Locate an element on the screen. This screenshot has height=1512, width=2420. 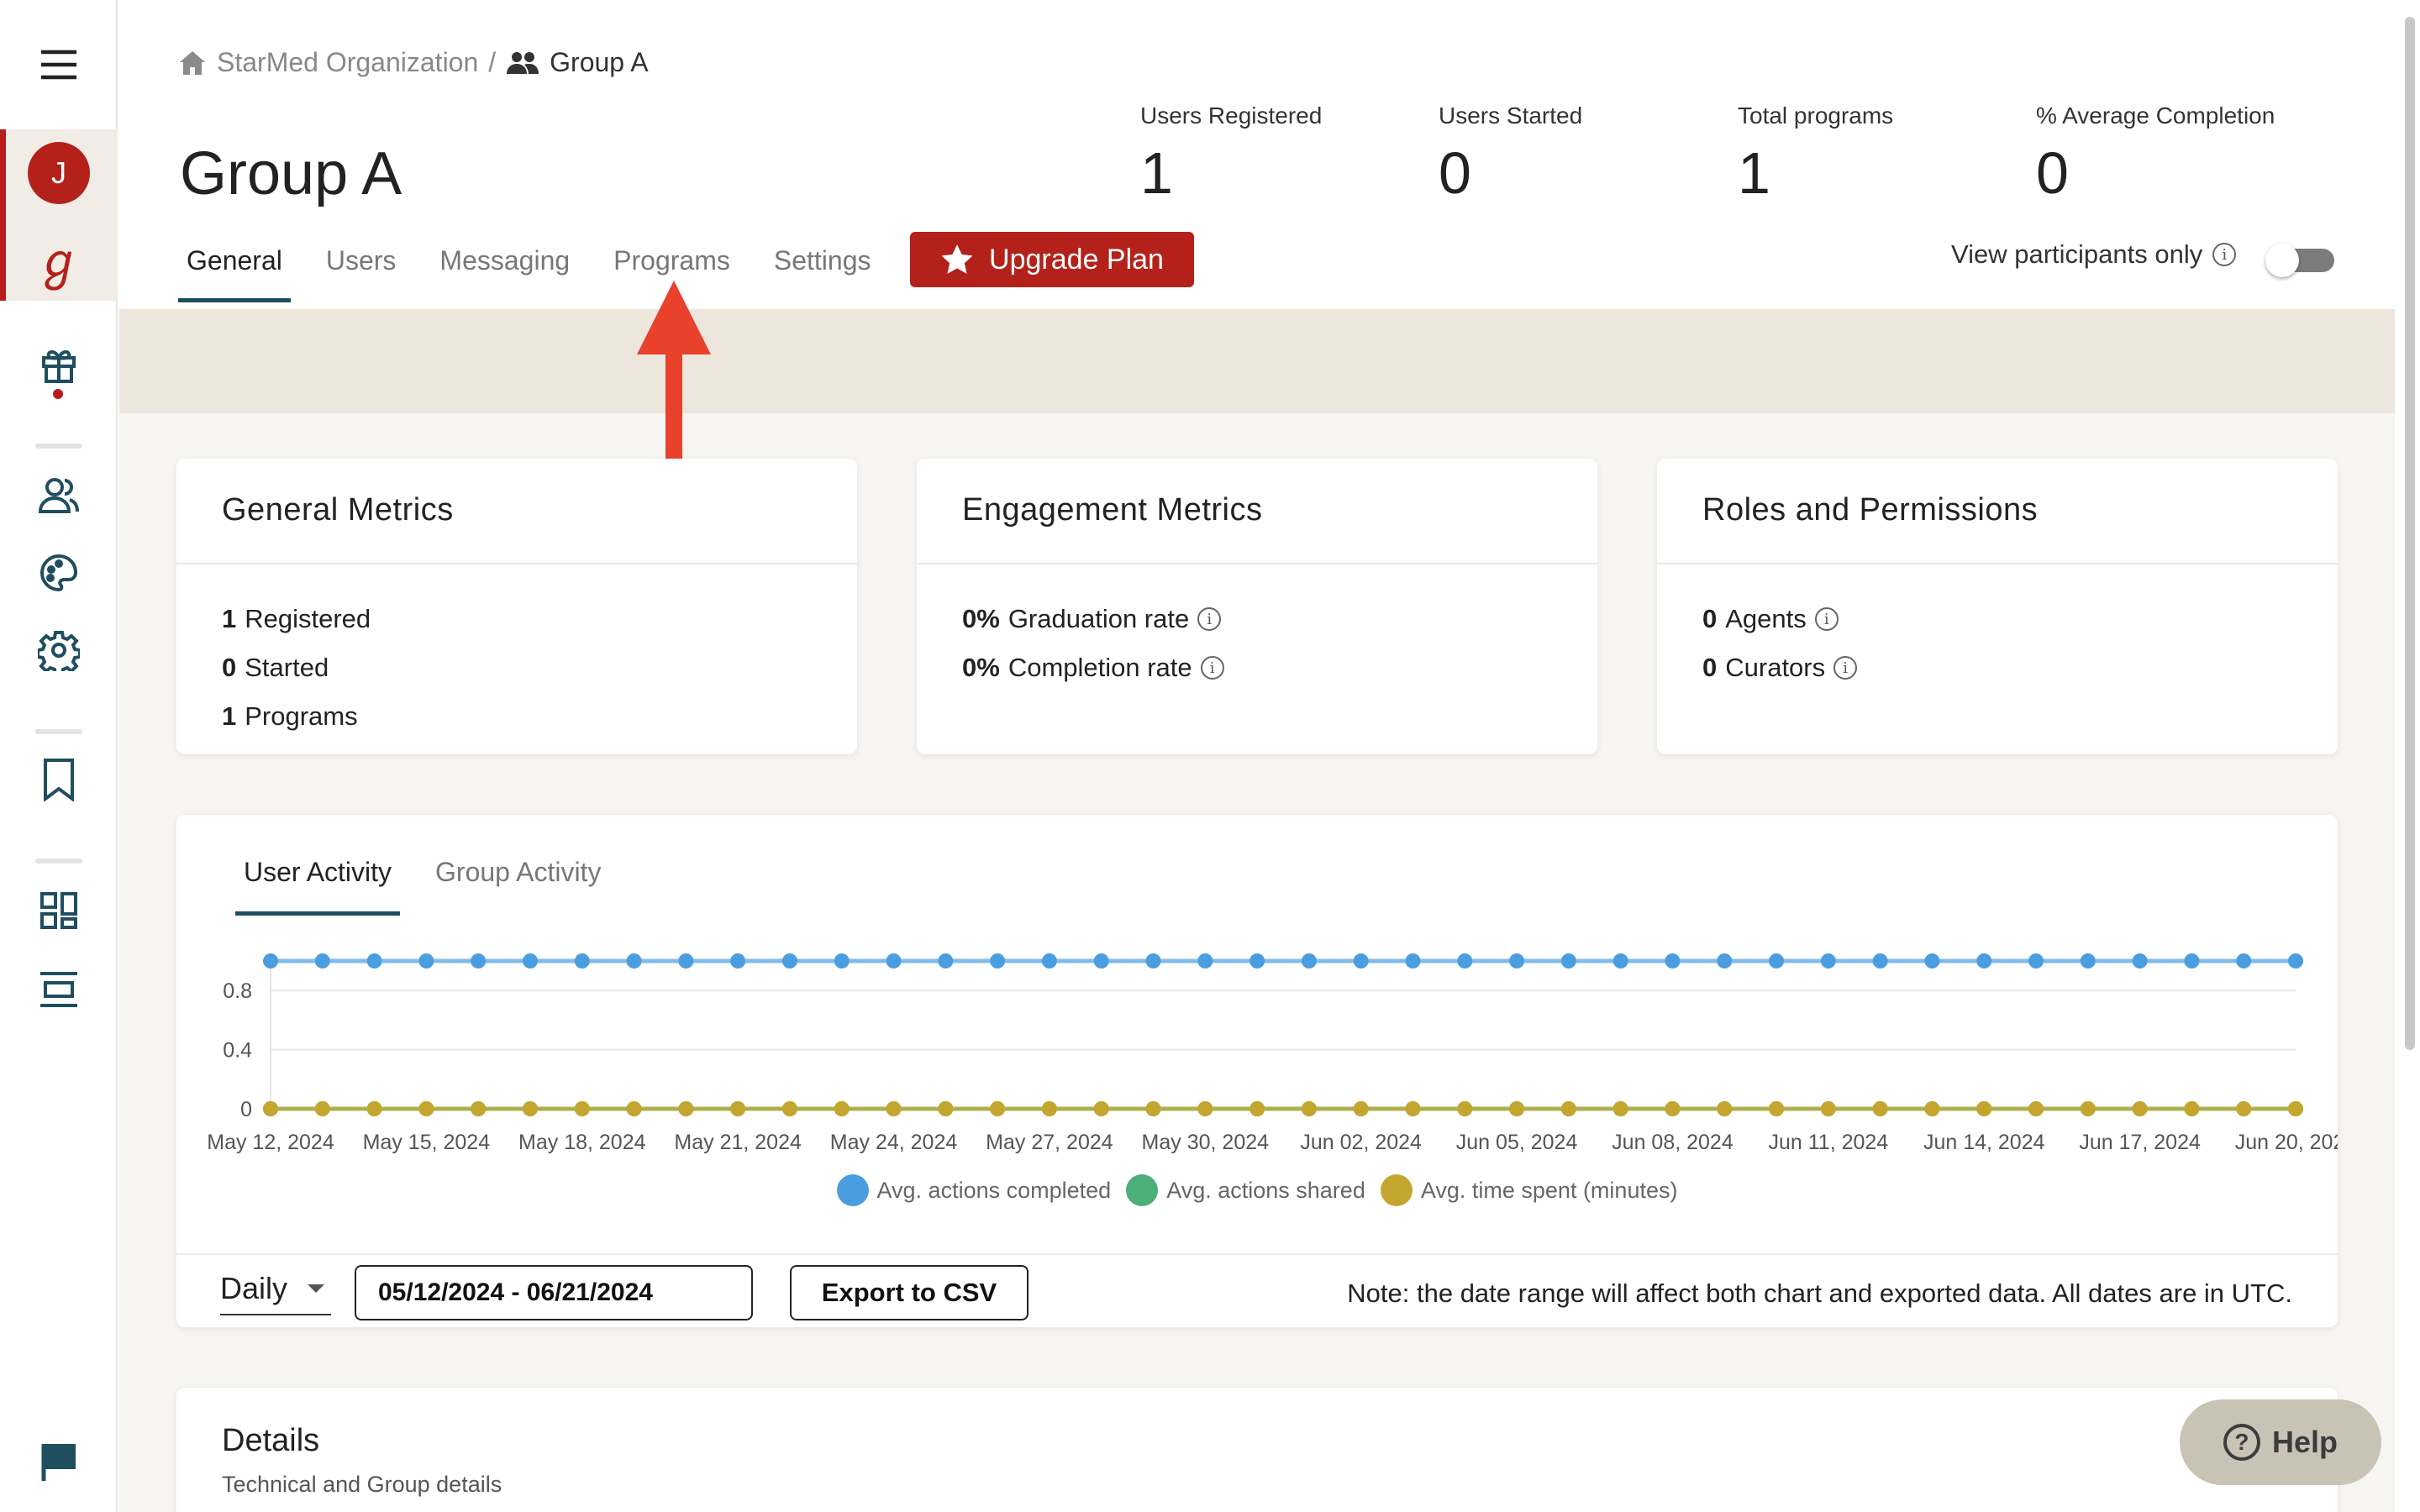
legend-item: Avg. actions completed is located at coordinates (974, 1190).